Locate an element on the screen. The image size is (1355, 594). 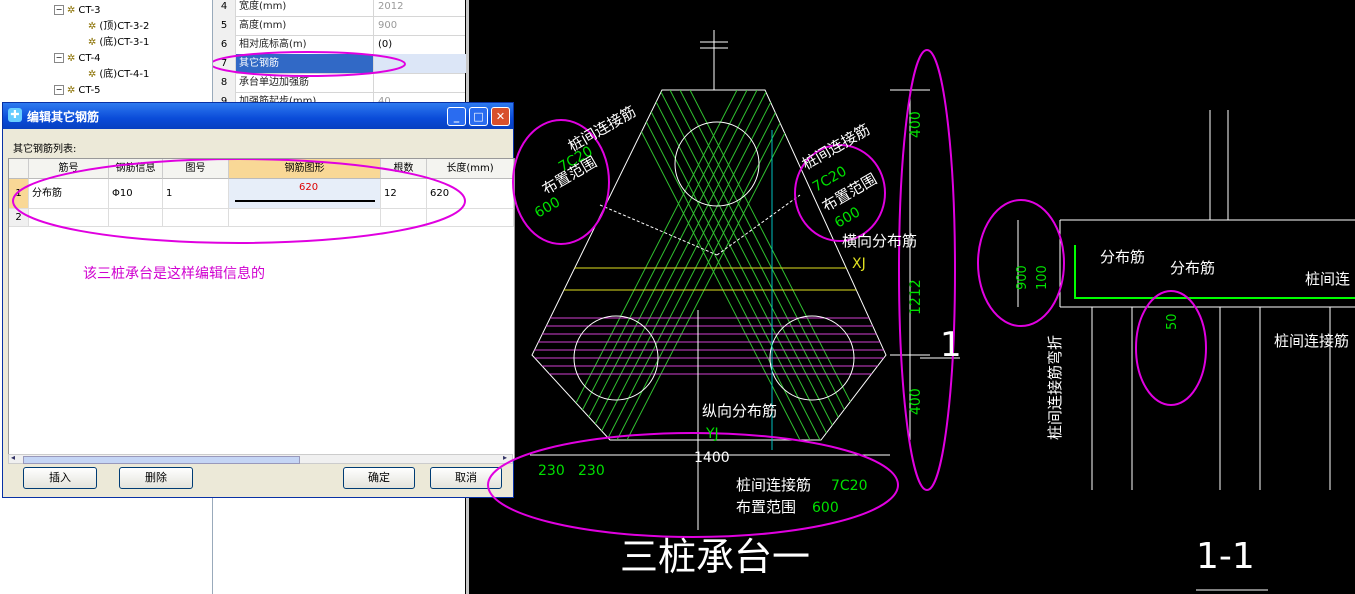
horizontal-scrollbar: ◂ ▸ is located at coordinates (260, 458).